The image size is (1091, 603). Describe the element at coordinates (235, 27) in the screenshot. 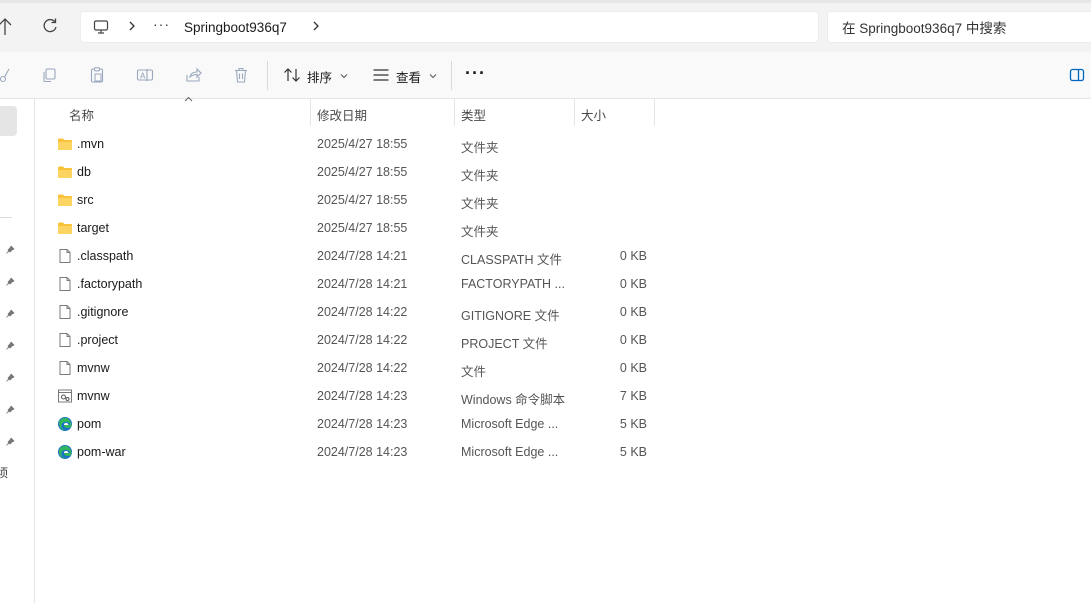

I see `breadcrumb-folder-name: Springboot936q7` at that location.